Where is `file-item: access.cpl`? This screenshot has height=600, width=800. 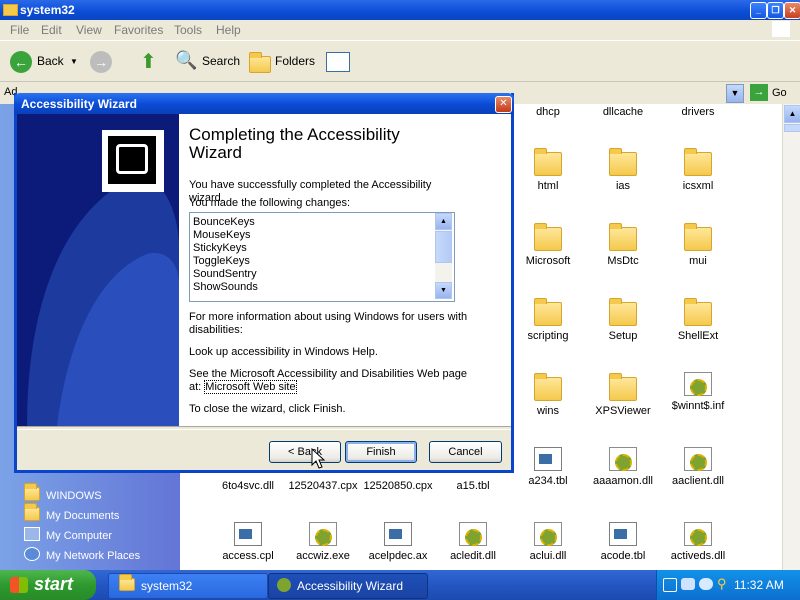 file-item: access.cpl is located at coordinates (248, 542).